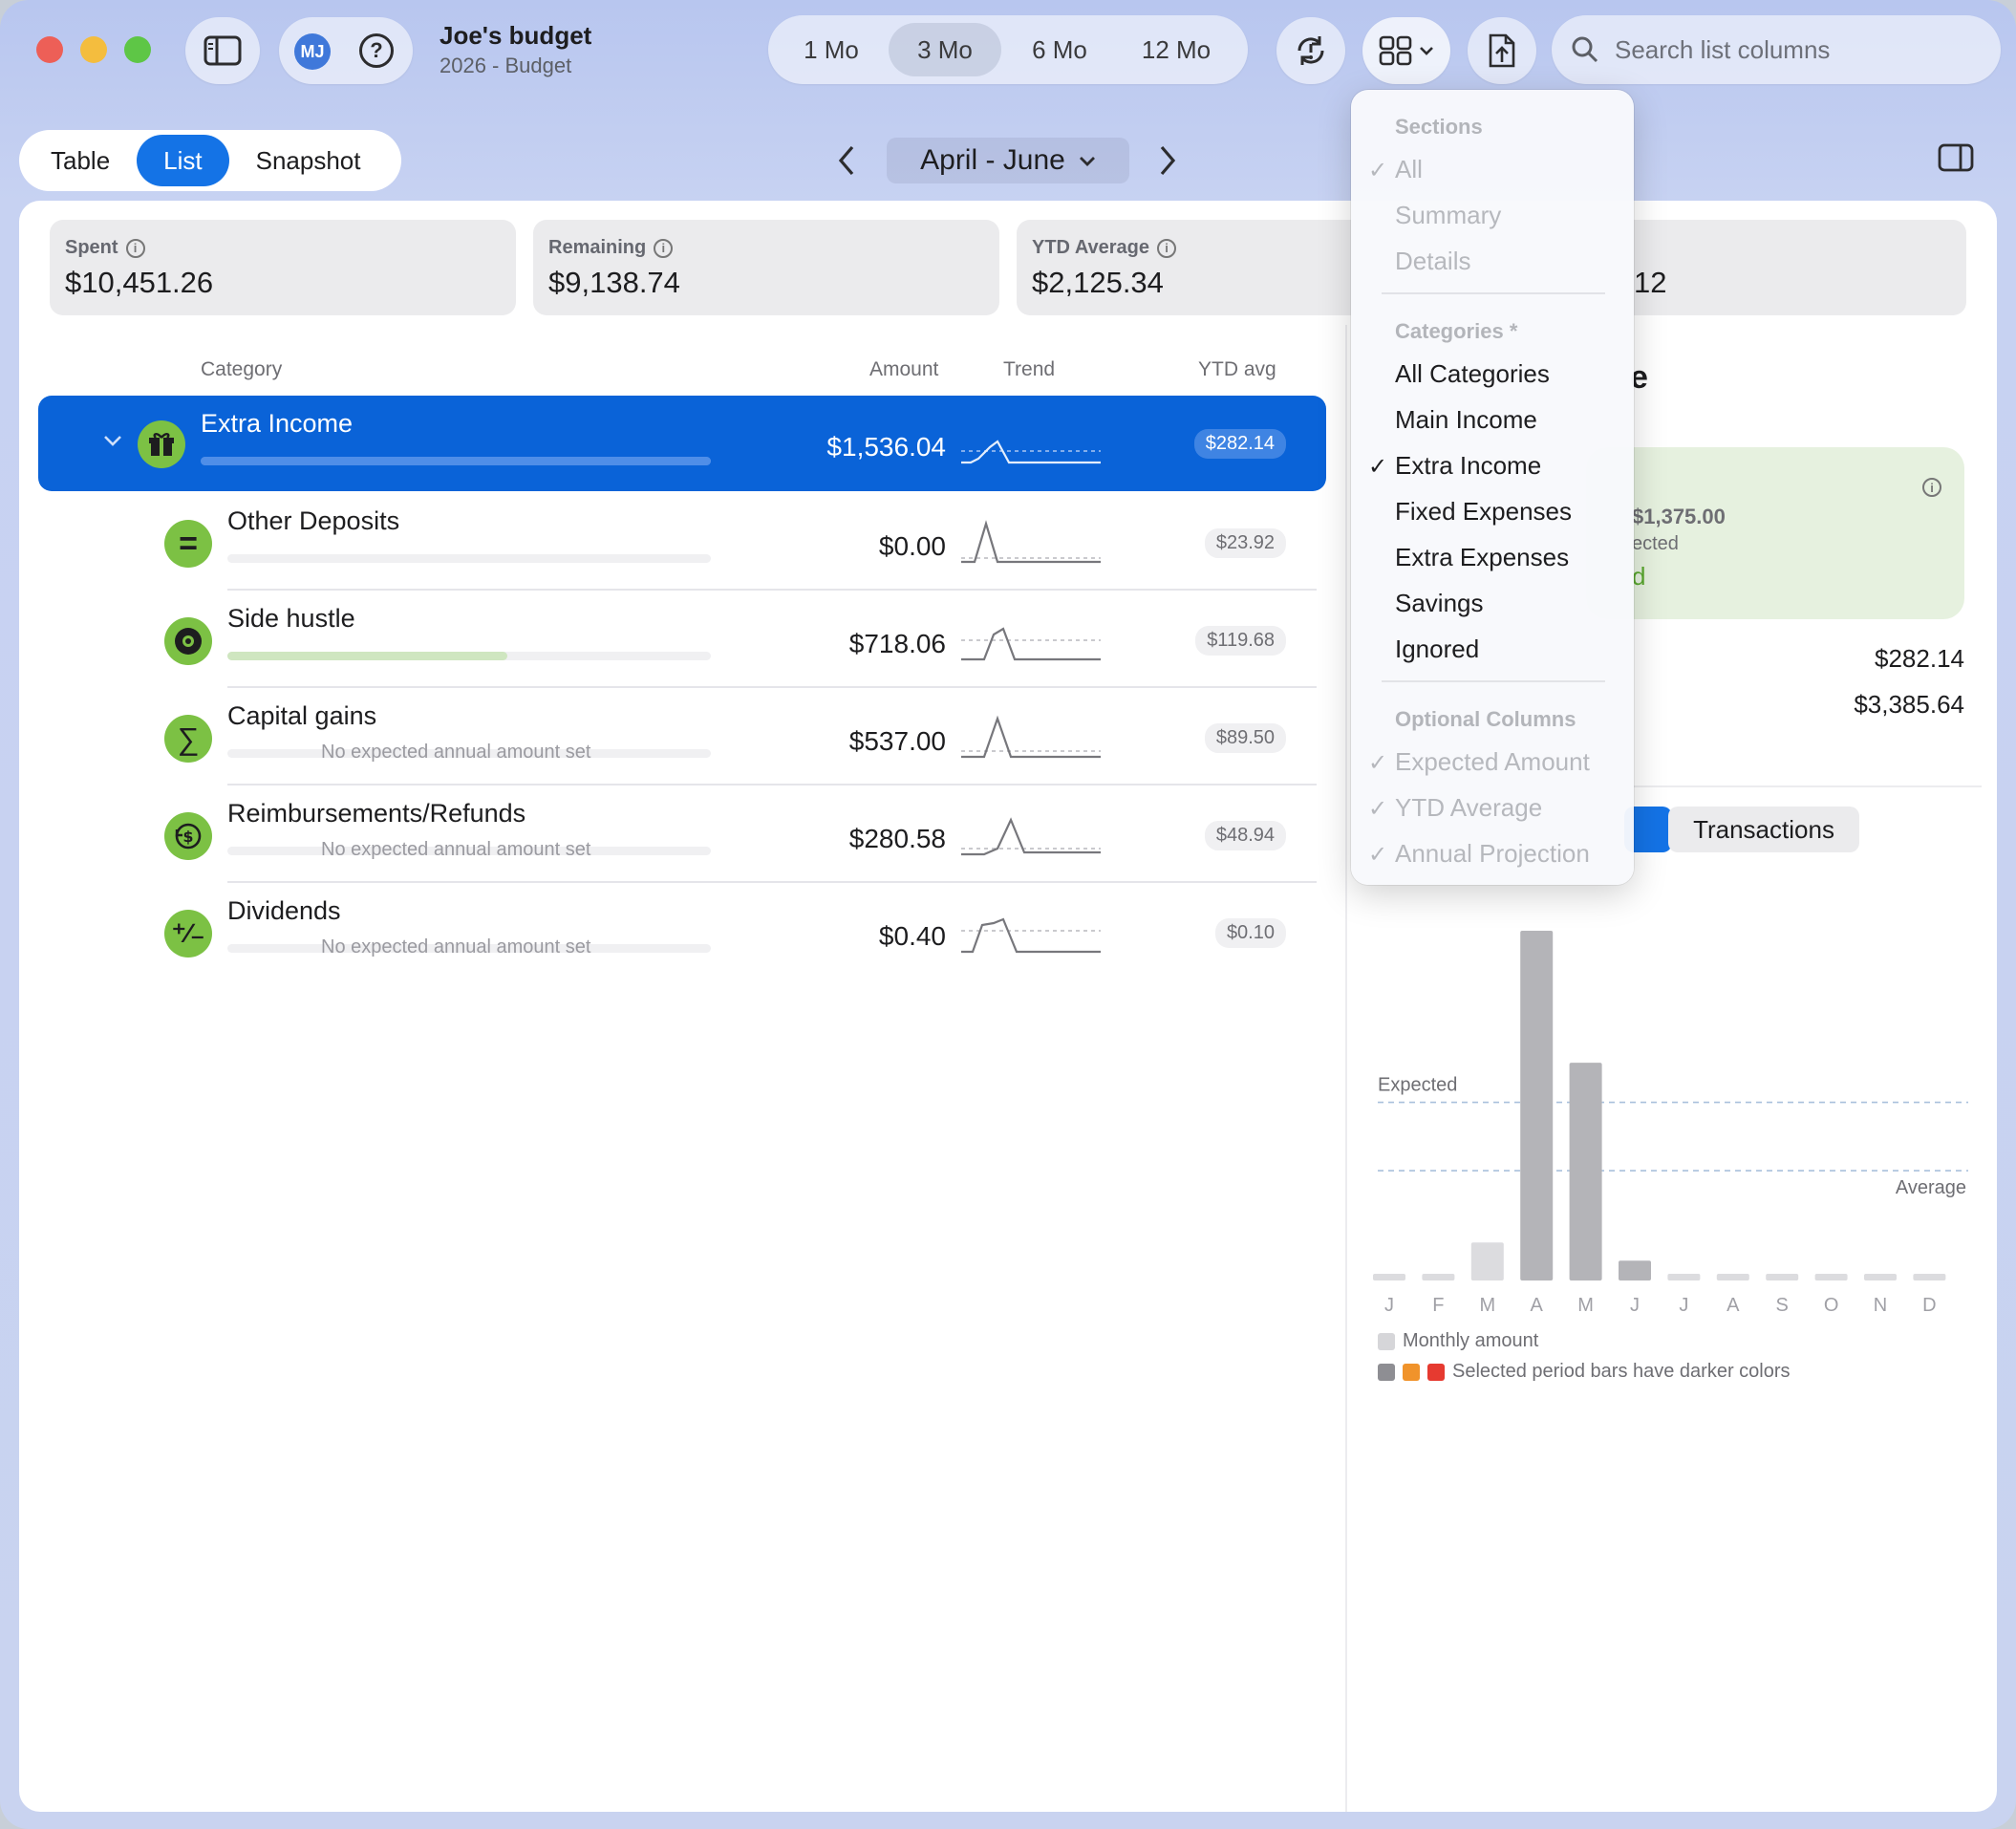  What do you see at coordinates (1098, 282) in the screenshot?
I see `card-value: $2,125.34` at bounding box center [1098, 282].